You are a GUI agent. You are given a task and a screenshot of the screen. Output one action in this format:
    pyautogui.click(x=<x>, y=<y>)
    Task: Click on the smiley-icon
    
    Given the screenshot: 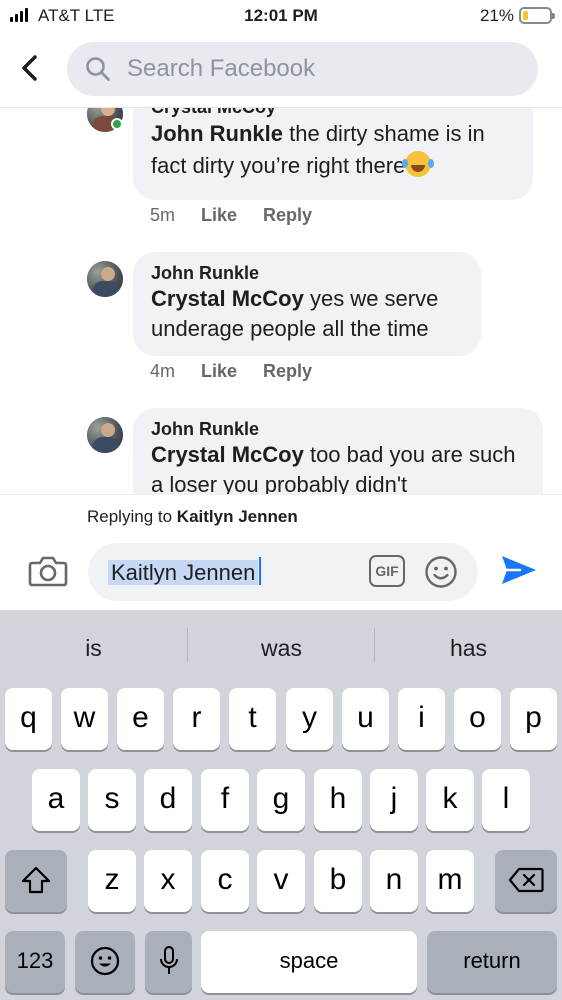 What is the action you would take?
    pyautogui.click(x=441, y=572)
    